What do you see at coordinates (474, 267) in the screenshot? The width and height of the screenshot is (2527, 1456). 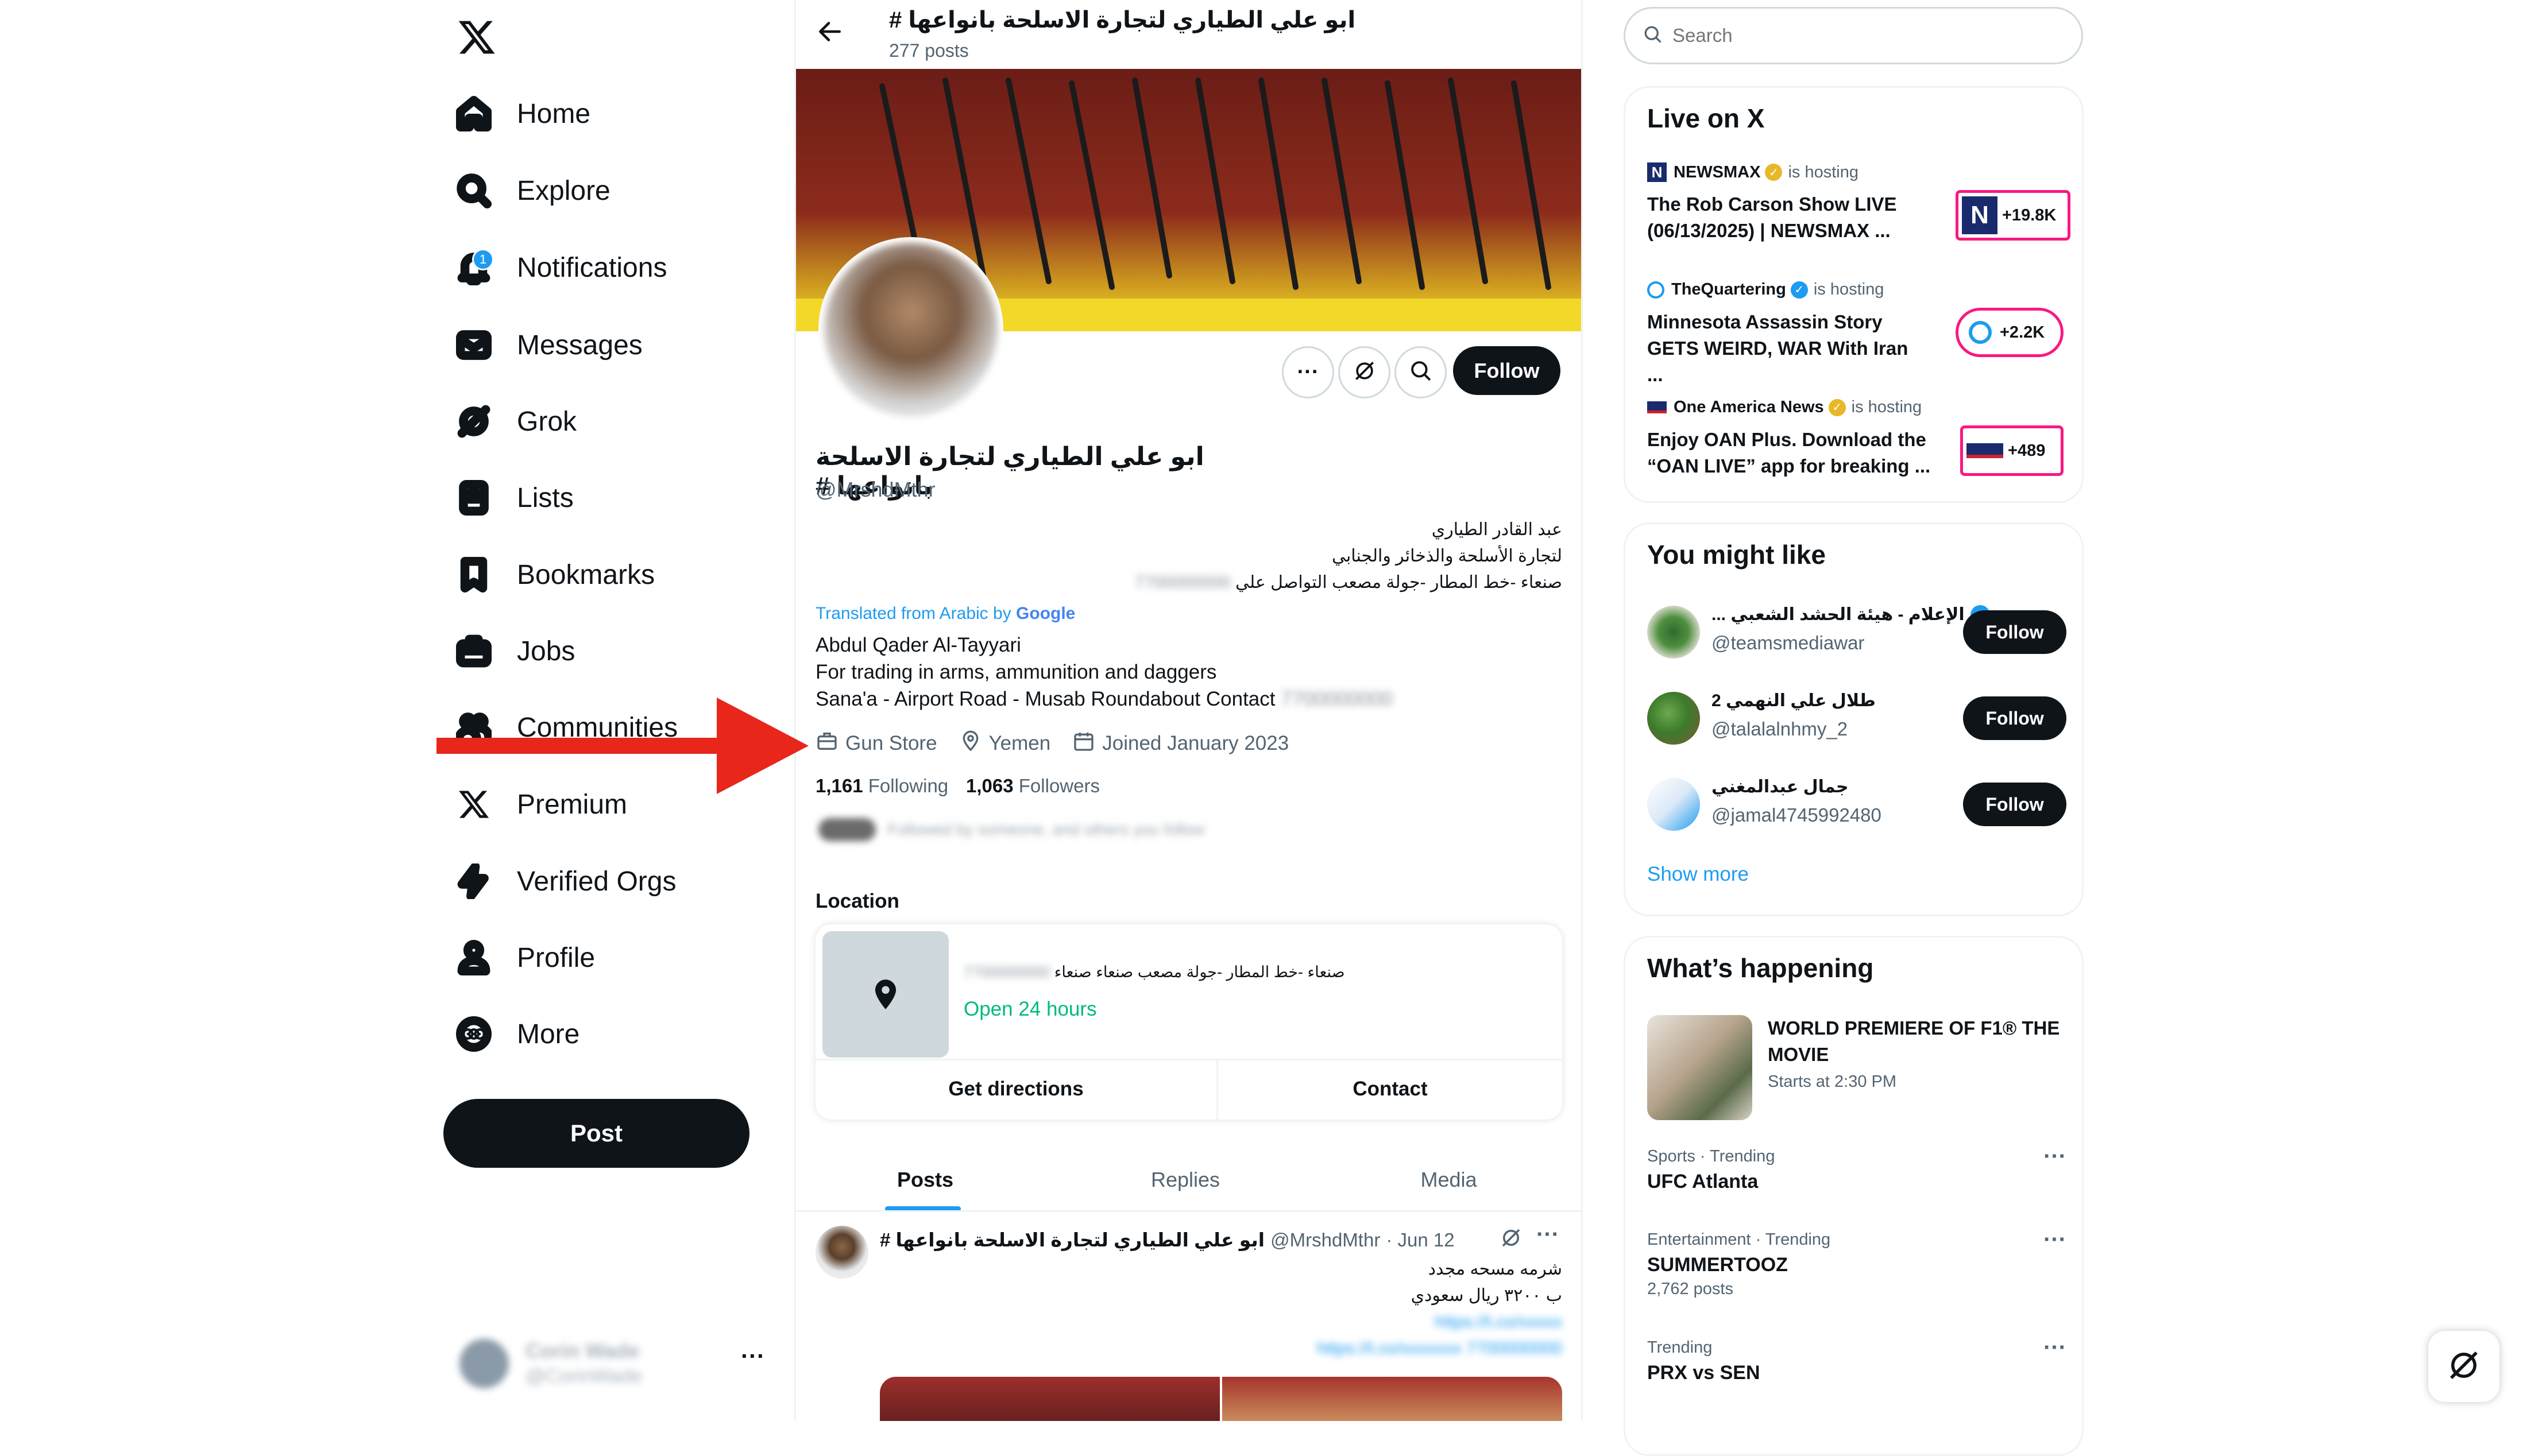 I see `bell-icon: 1` at bounding box center [474, 267].